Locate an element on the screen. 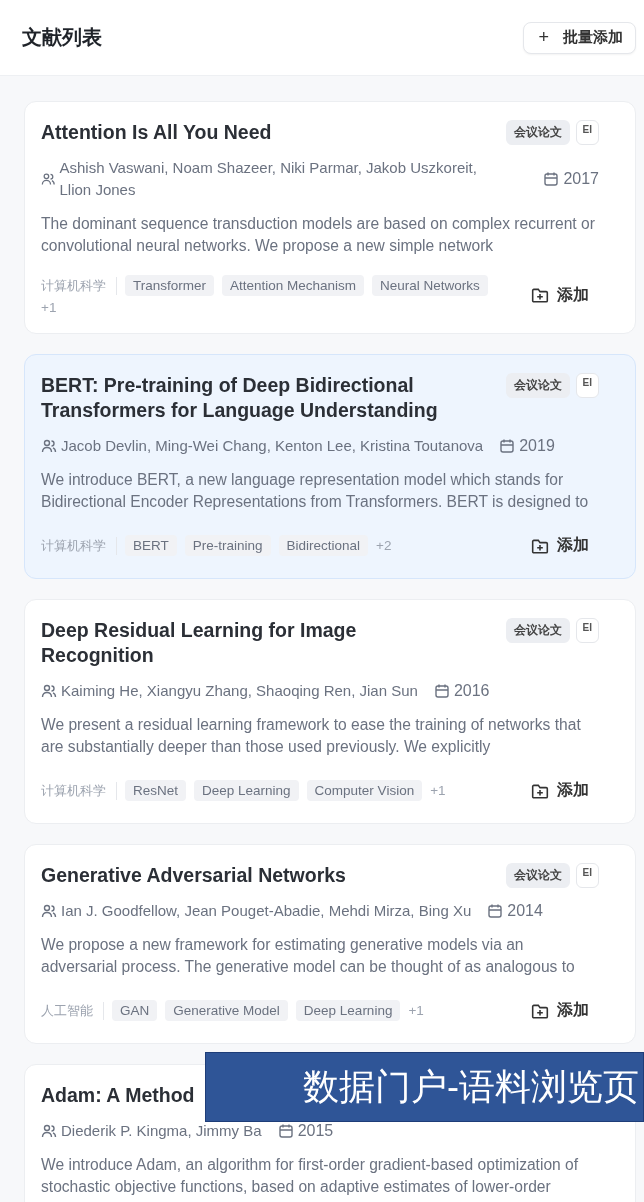 This screenshot has width=644, height=1202. paper-year: 2016 is located at coordinates (471, 691).